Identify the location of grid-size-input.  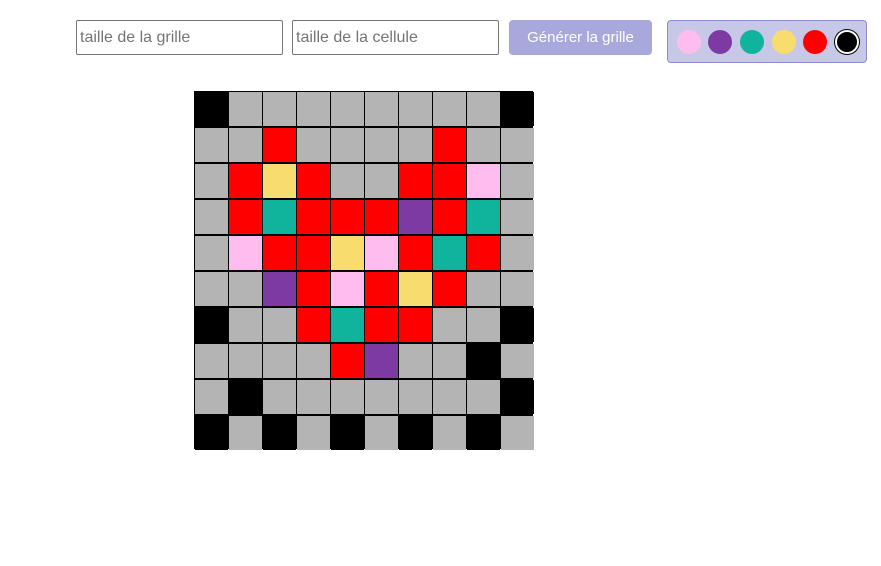
(179, 37).